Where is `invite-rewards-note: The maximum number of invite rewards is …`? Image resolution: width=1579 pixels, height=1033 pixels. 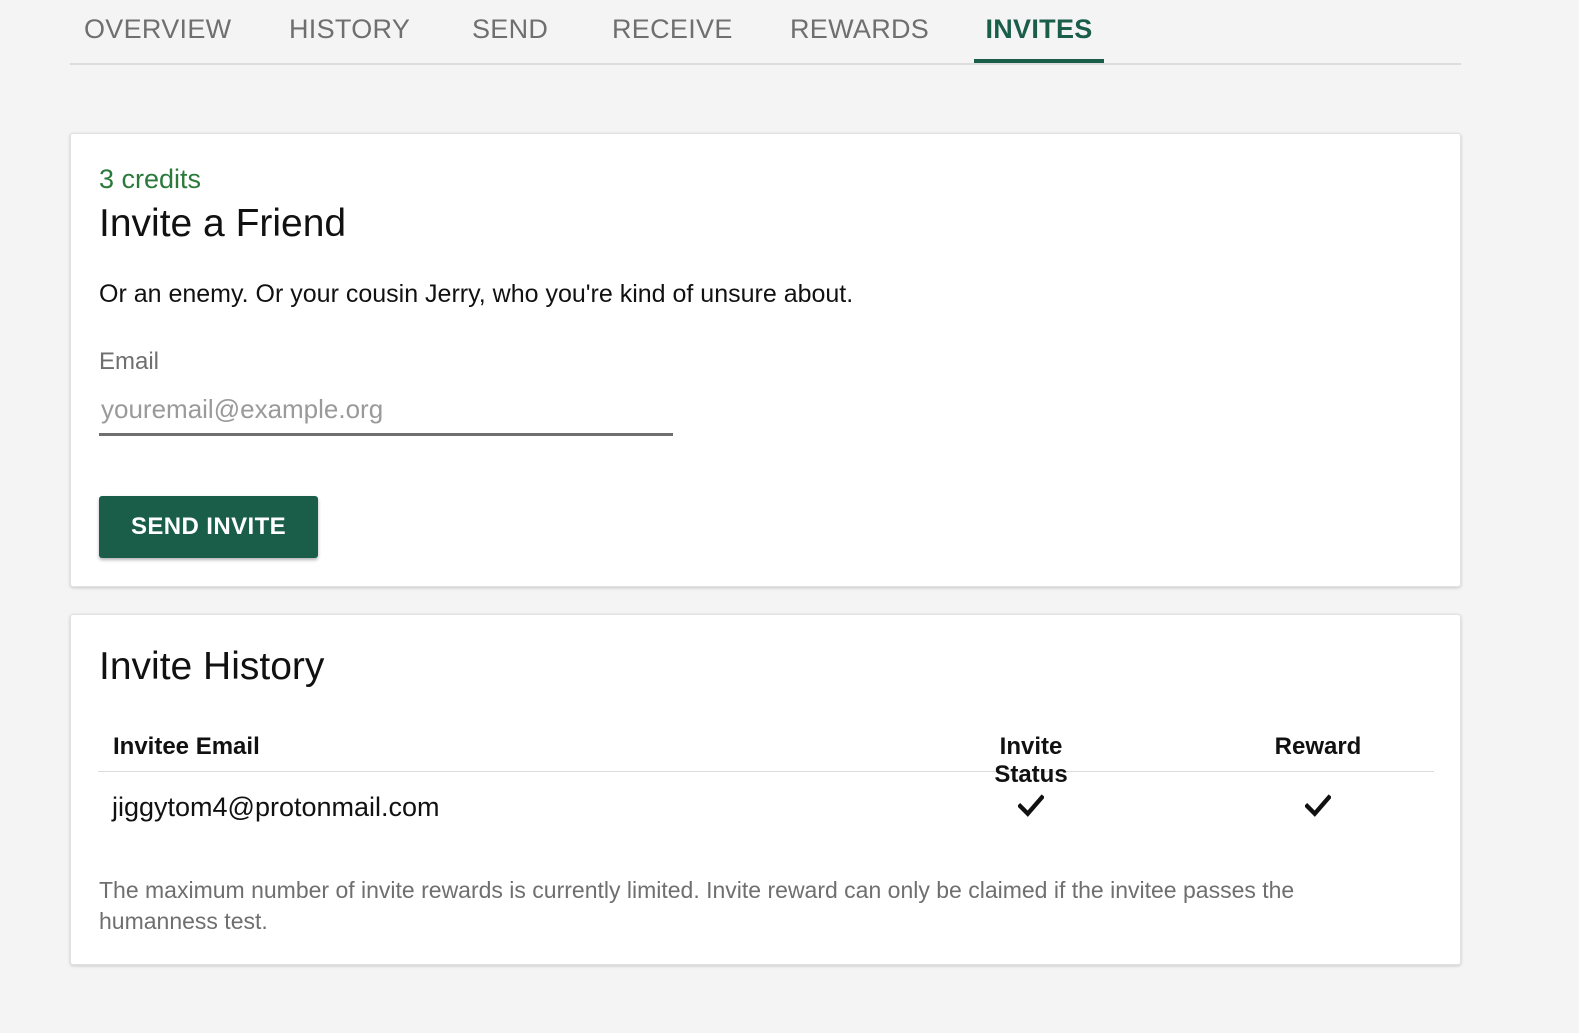 invite-rewards-note: The maximum number of invite rewards is … is located at coordinates (697, 905).